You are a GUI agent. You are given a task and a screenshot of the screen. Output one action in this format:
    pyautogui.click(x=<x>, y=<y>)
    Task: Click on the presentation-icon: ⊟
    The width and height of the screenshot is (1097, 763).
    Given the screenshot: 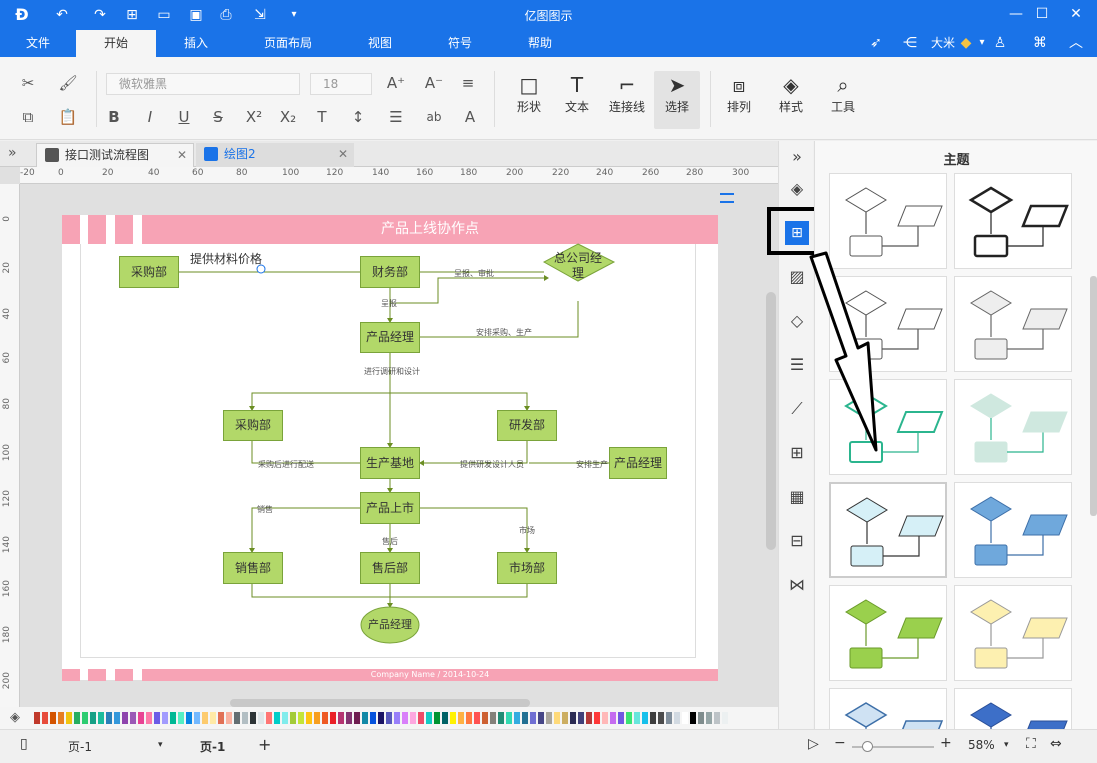 What is the action you would take?
    pyautogui.click(x=797, y=541)
    